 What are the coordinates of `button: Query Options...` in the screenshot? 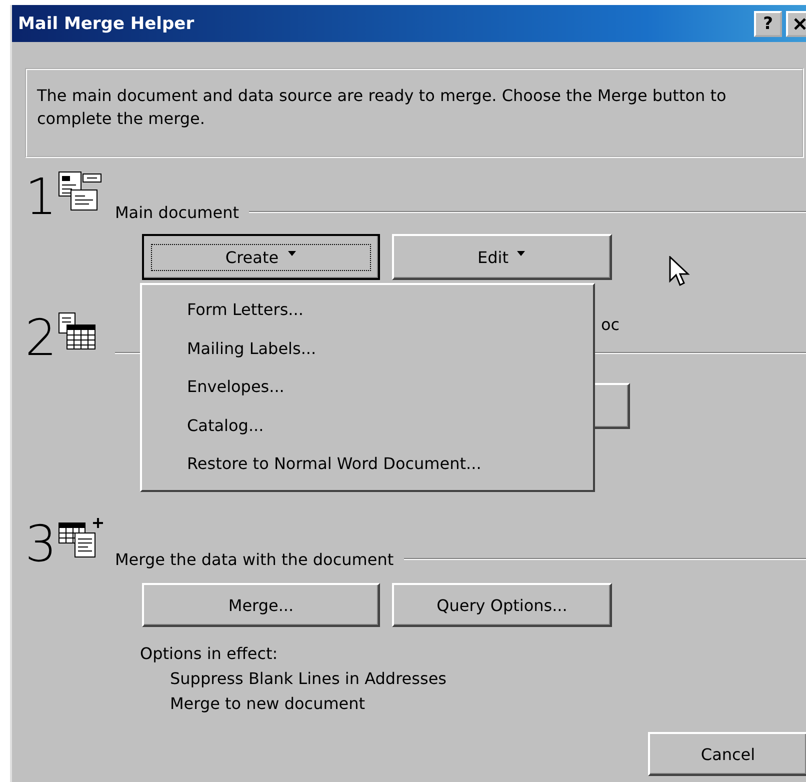 It's located at (502, 605).